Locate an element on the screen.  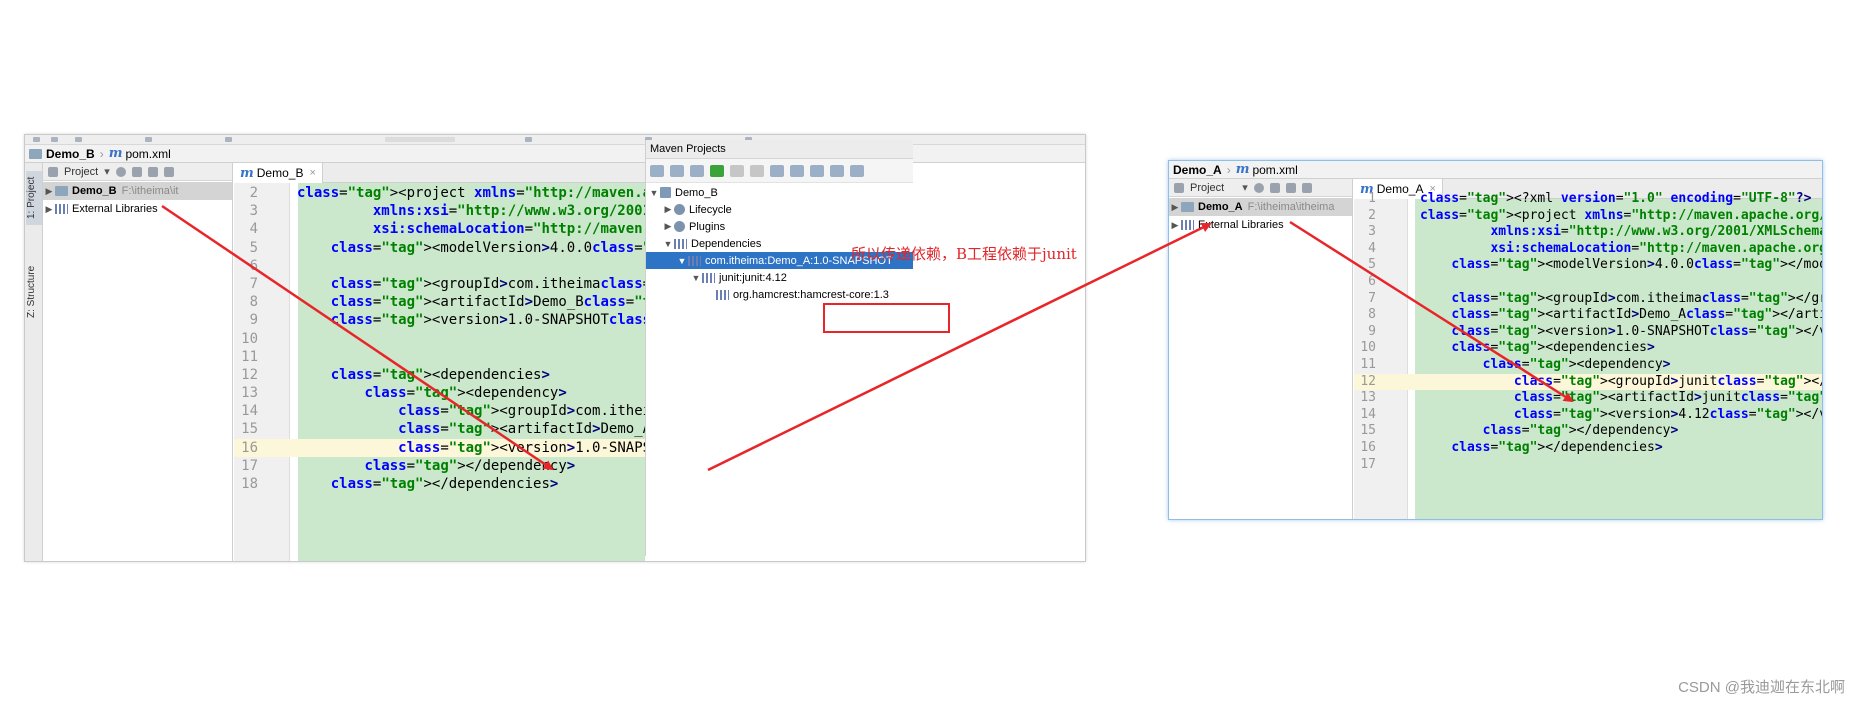
arrow-to-junit is located at coordinates (1431, 311).